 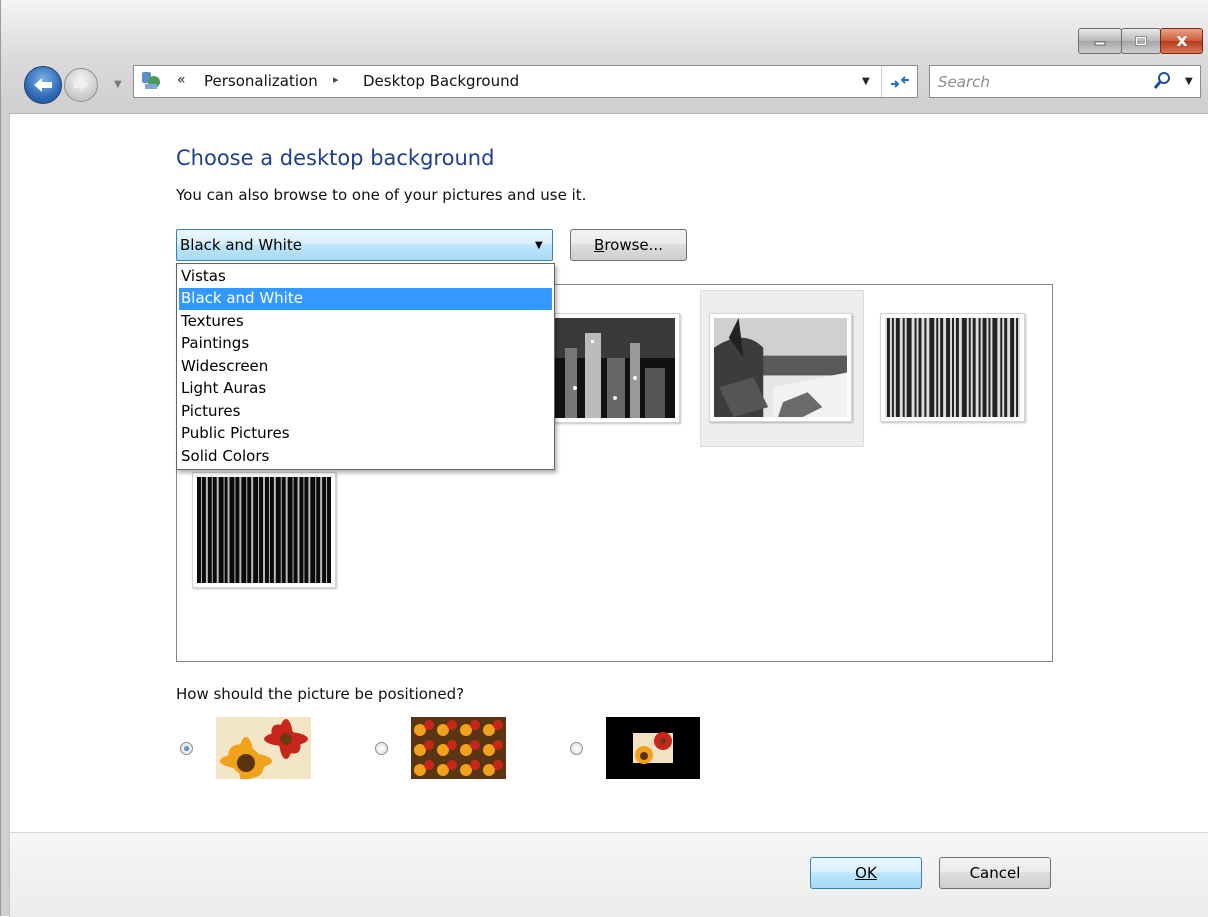 What do you see at coordinates (365, 457) in the screenshot?
I see `dropdown-option-solid-colors: Solid Colors` at bounding box center [365, 457].